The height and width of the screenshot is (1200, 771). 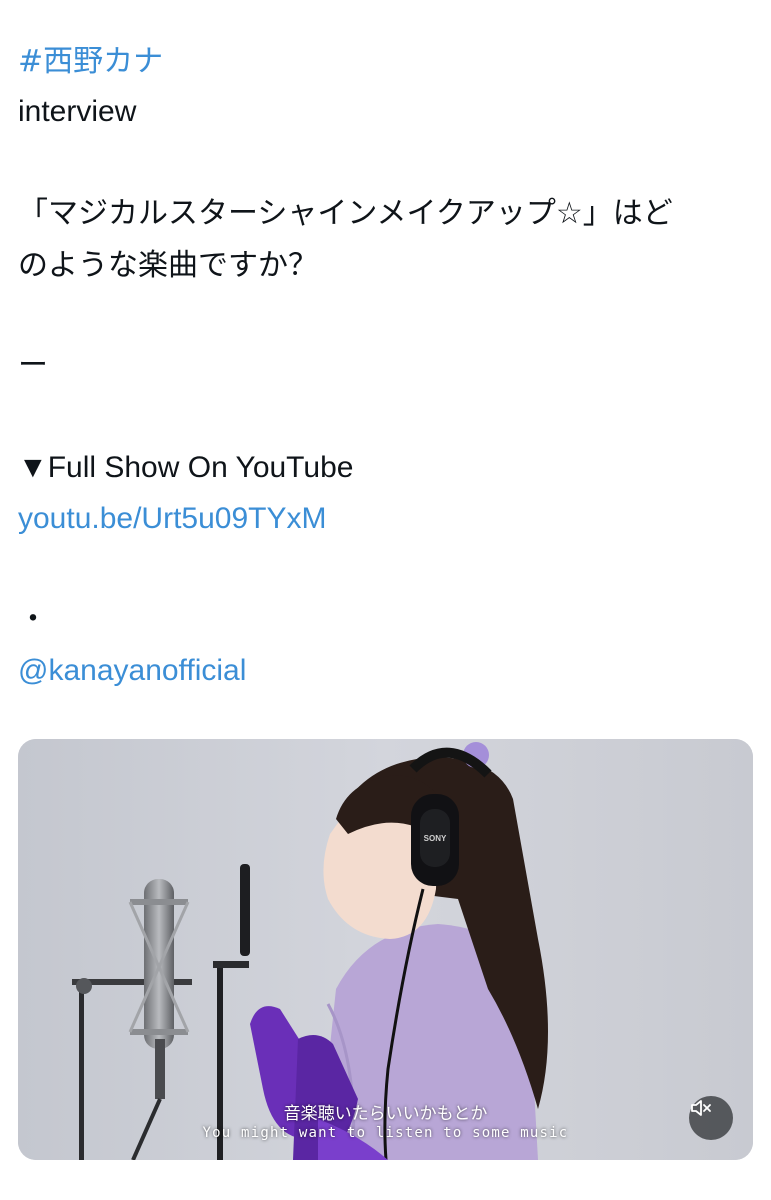 What do you see at coordinates (385, 1114) in the screenshot?
I see `subtitle-japanese: 音楽聴いたらいいかもとか` at bounding box center [385, 1114].